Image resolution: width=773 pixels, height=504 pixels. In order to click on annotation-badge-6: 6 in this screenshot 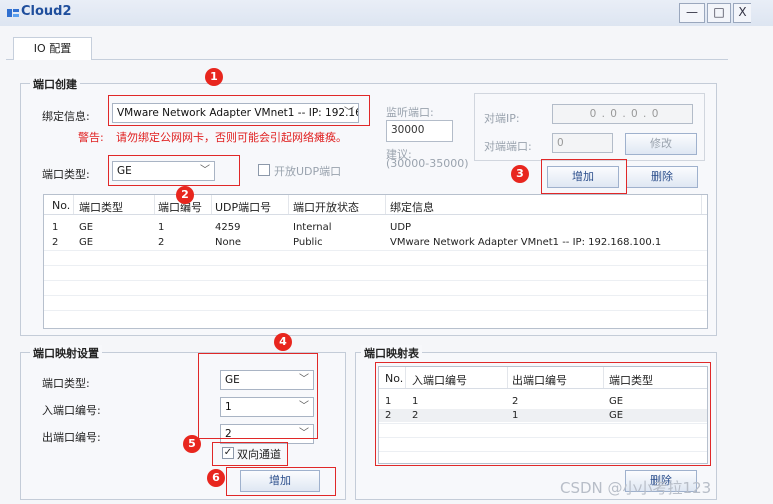, I will do `click(216, 478)`.